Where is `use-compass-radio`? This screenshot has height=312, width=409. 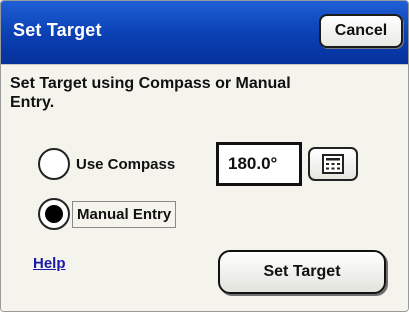 use-compass-radio is located at coordinates (54, 164).